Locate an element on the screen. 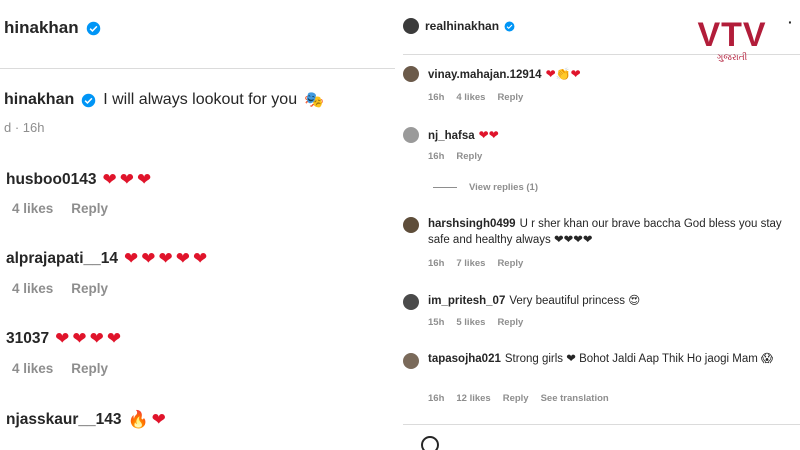 The width and height of the screenshot is (800, 450). comment-meta: 15h 5 likes Reply is located at coordinates (475, 322).